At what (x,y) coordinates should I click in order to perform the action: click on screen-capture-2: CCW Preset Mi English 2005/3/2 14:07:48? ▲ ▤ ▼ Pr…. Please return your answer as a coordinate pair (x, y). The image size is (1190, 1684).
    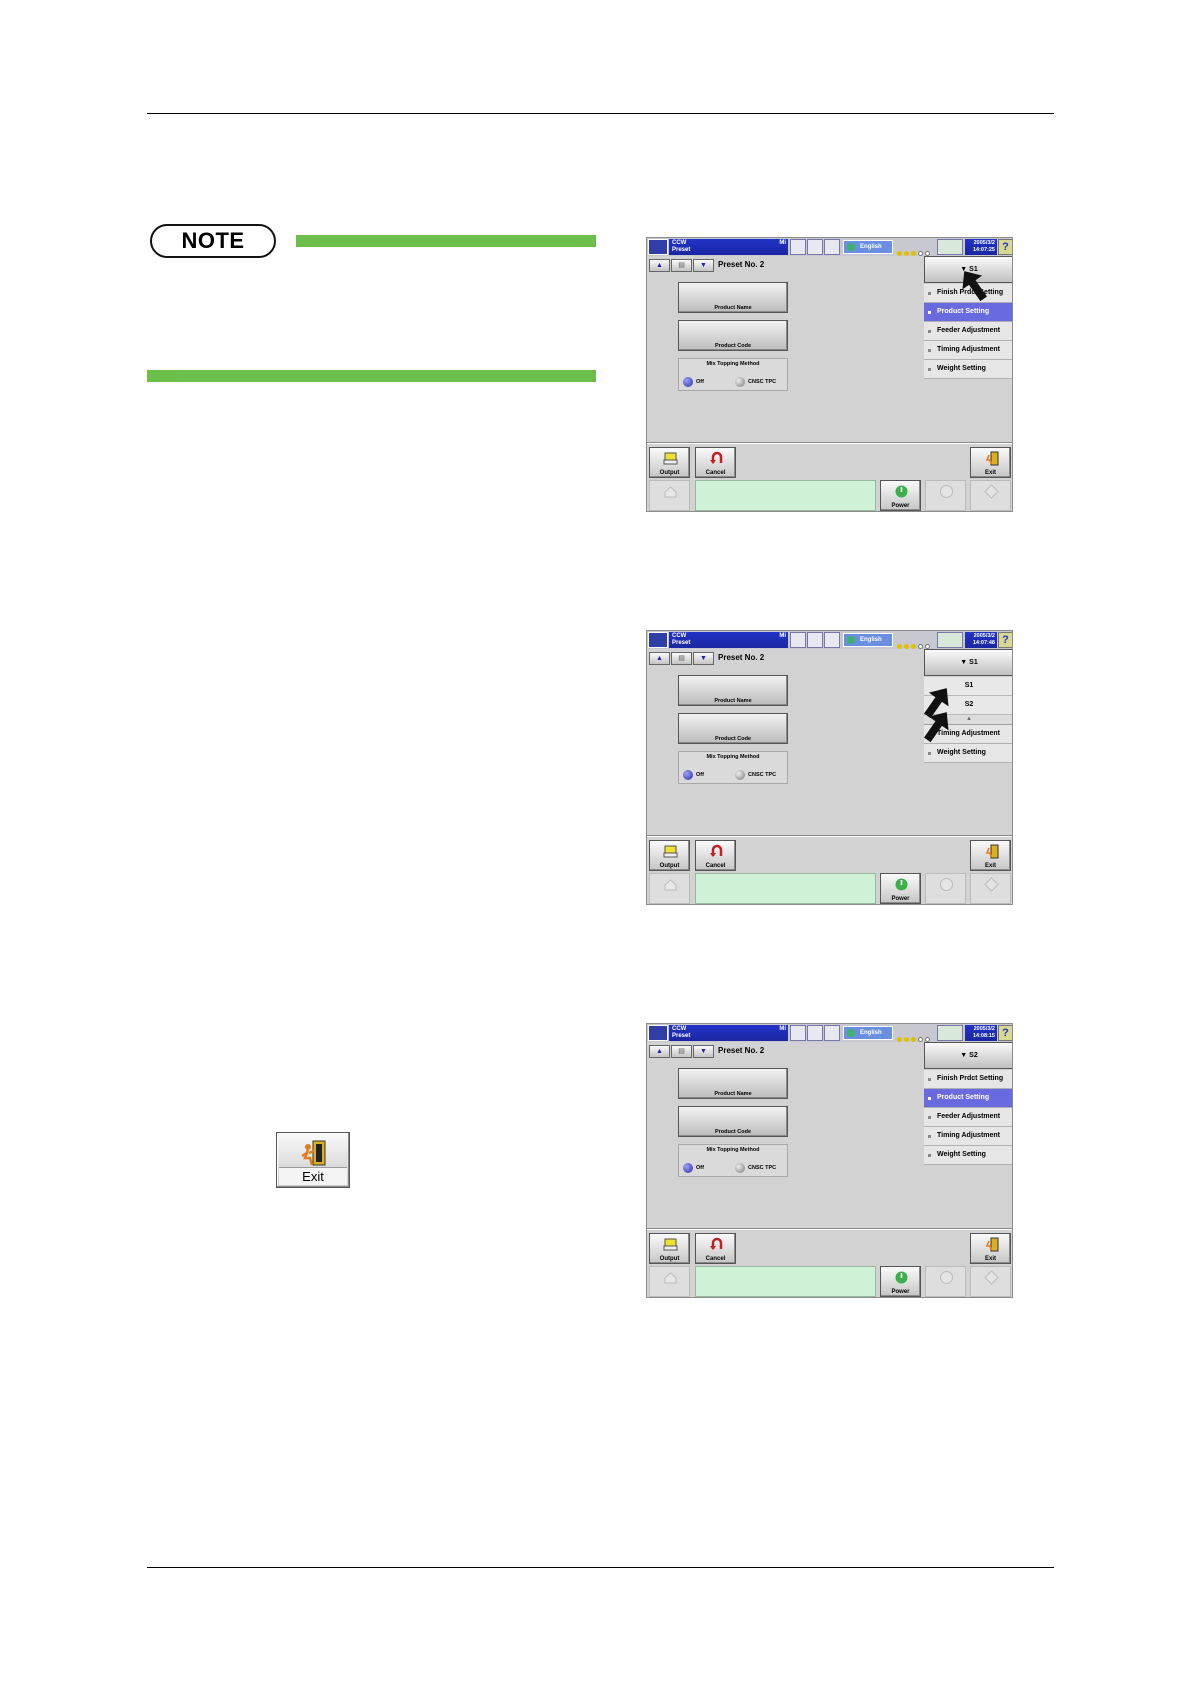
    Looking at the image, I should click on (829, 767).